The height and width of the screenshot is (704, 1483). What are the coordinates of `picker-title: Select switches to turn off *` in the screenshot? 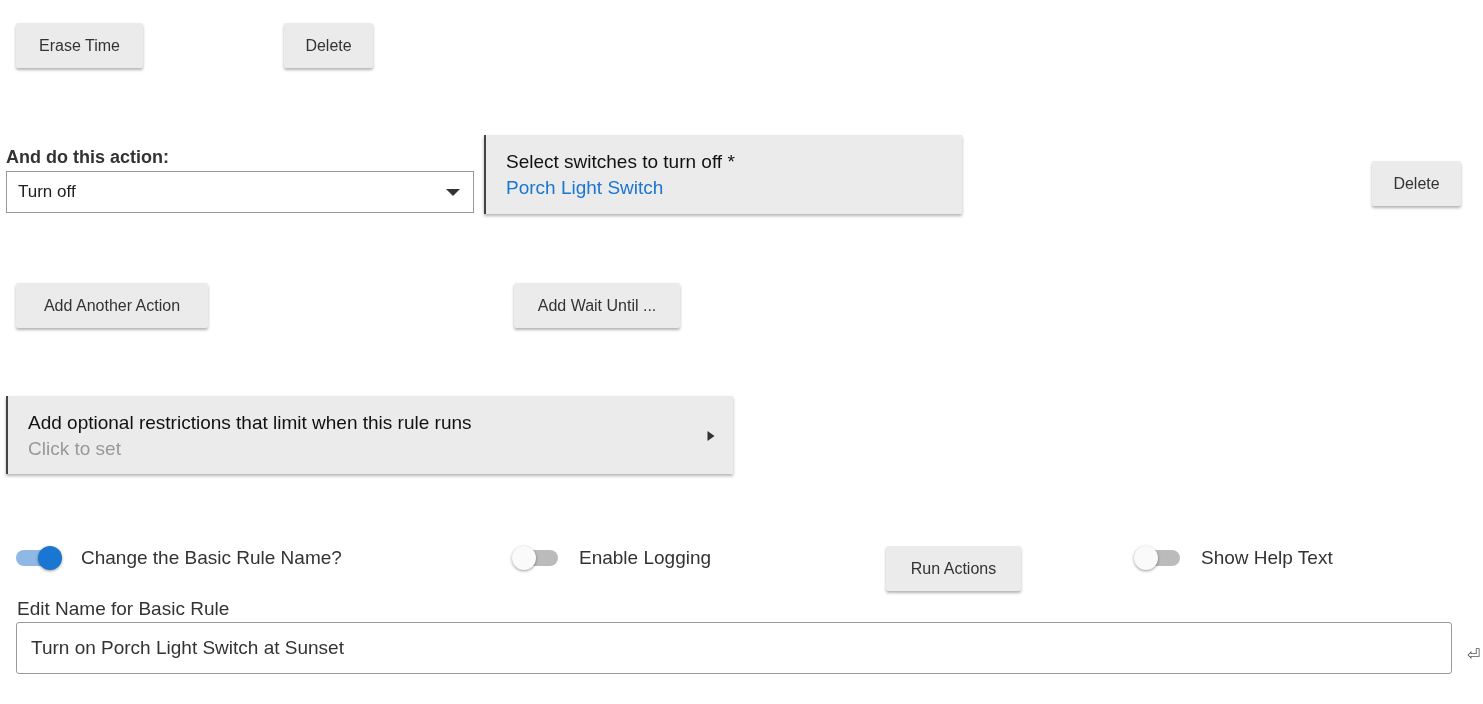 It's located at (621, 162).